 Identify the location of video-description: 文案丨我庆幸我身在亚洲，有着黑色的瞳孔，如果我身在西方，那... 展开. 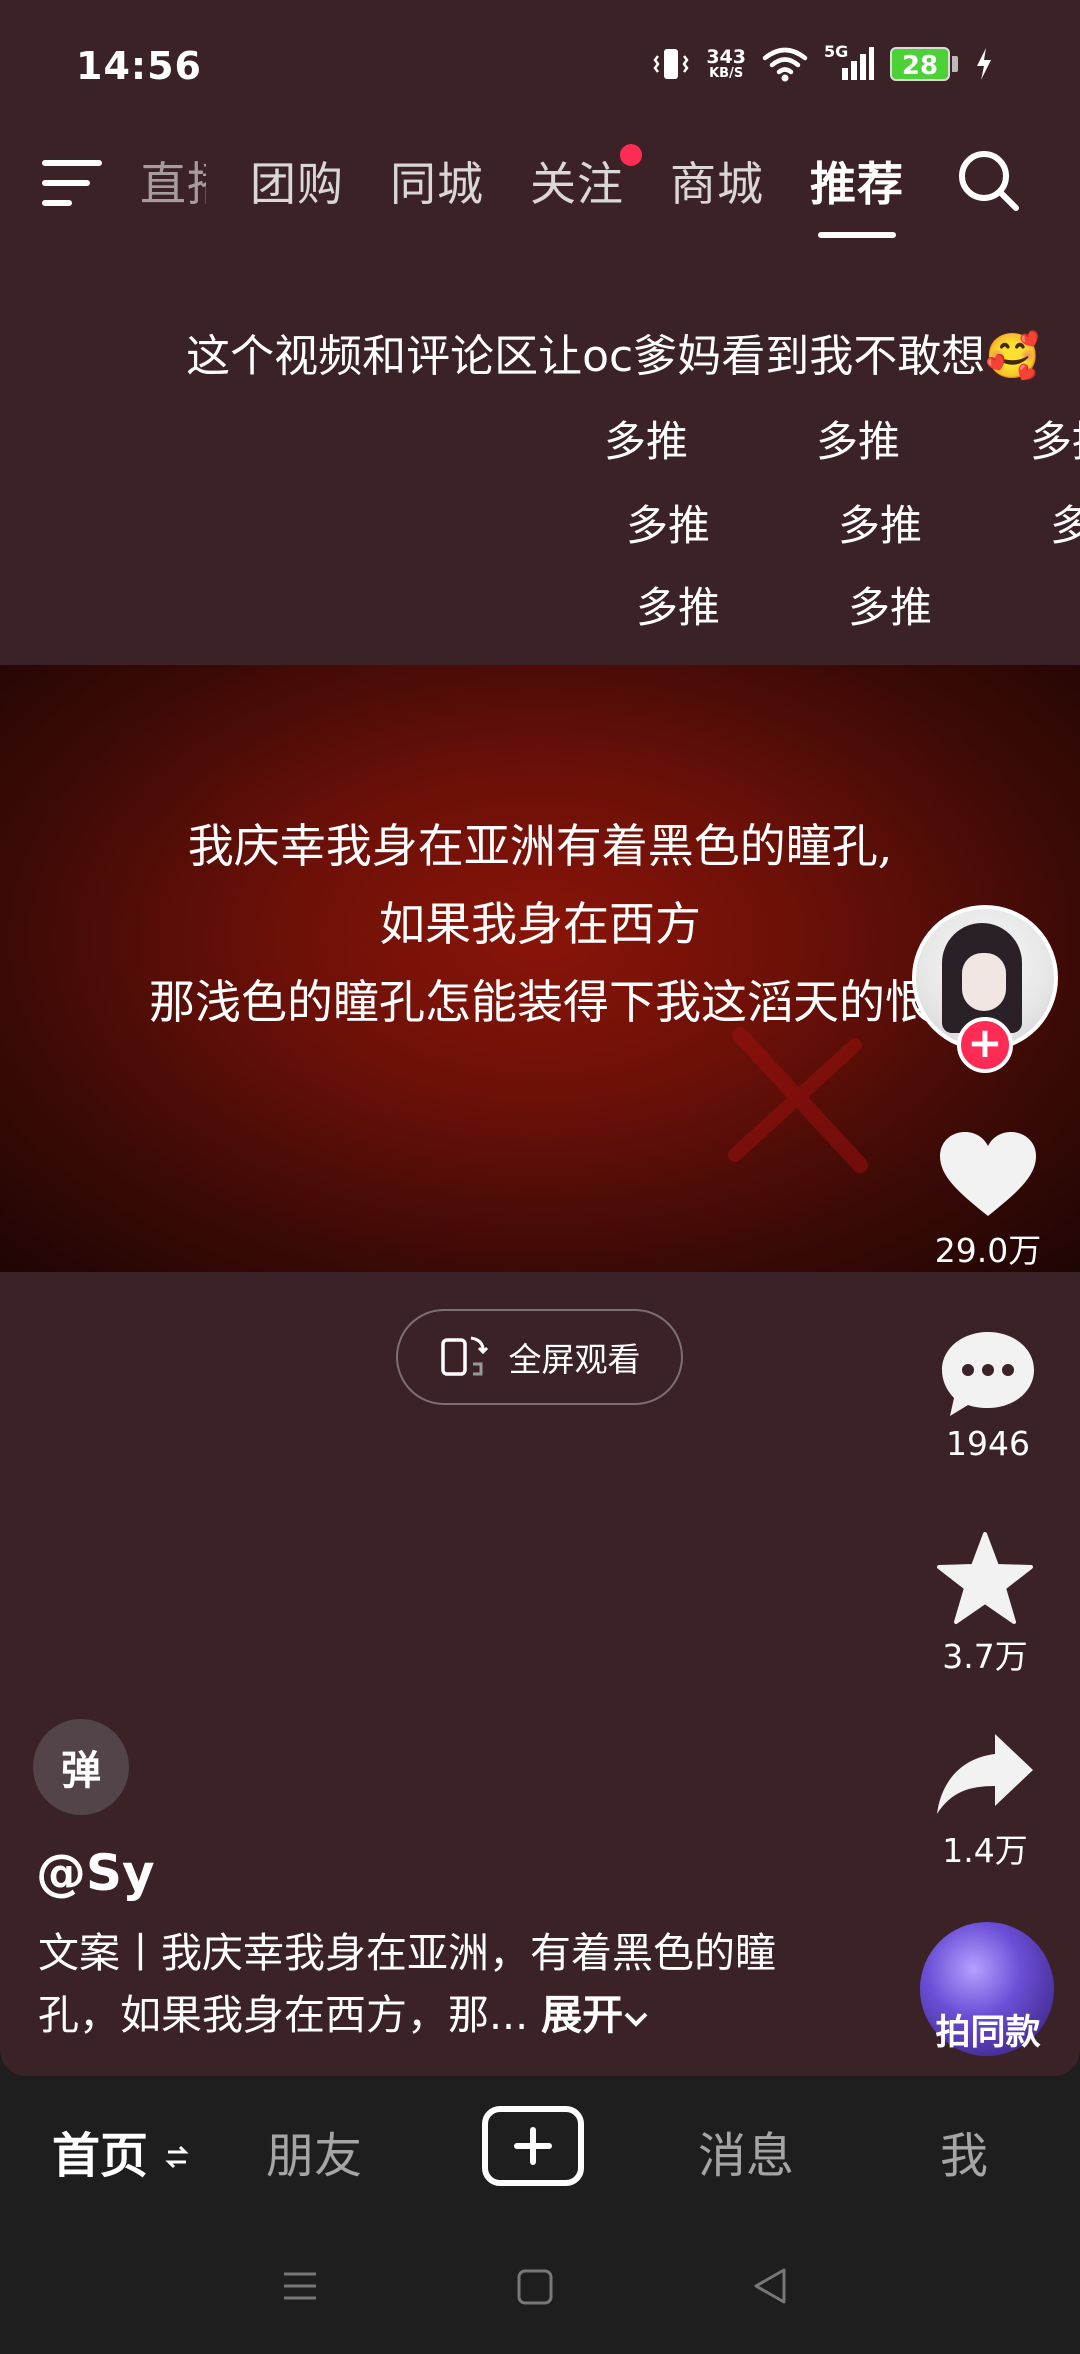
(438, 1984).